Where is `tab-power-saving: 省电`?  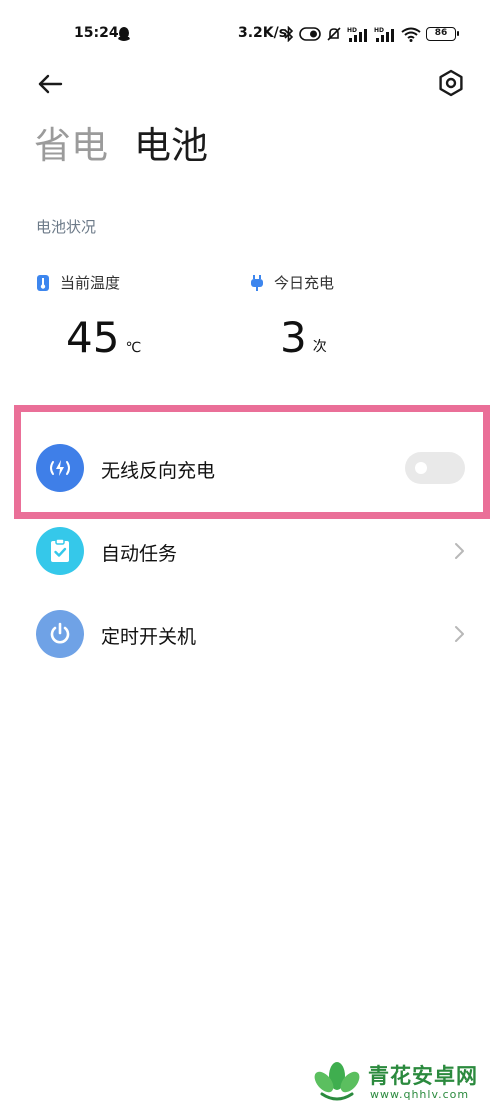
tab-power-saving: 省电 is located at coordinates (71, 146).